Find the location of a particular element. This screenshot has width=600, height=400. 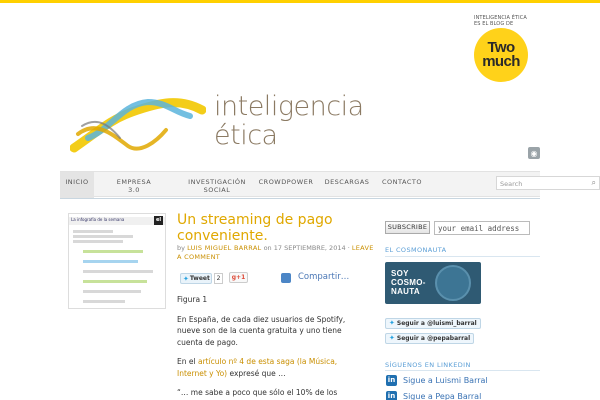

thumbnail-badge: el is located at coordinates (158, 220).